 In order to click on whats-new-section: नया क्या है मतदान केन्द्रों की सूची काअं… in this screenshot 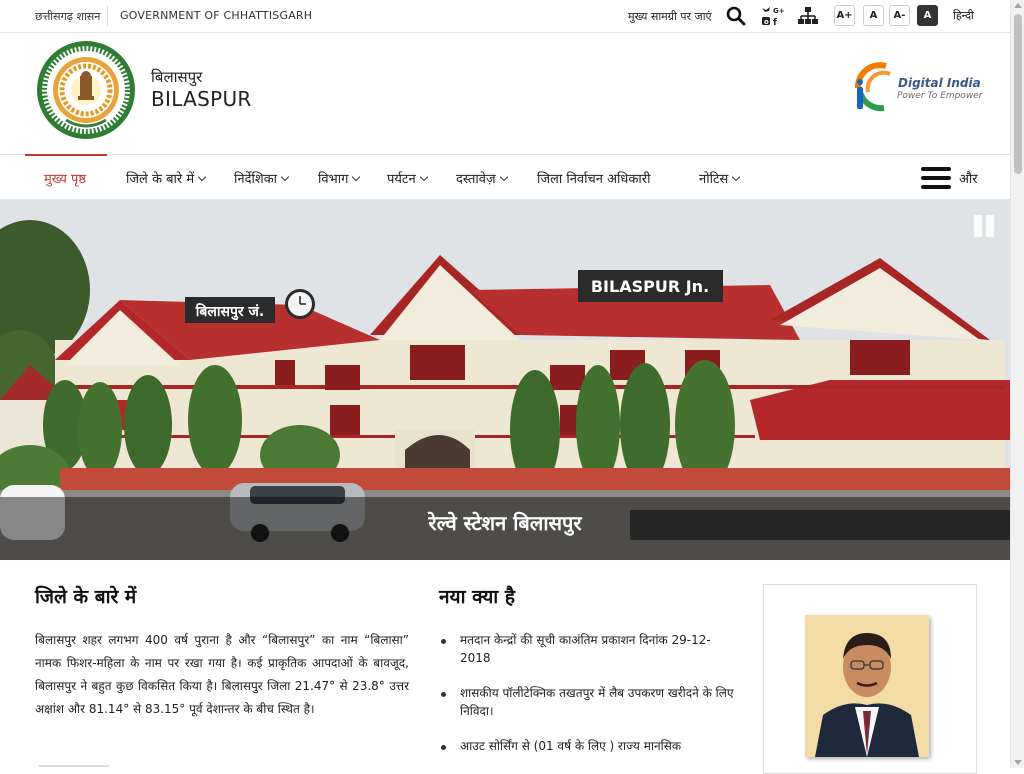, I will do `click(589, 677)`.